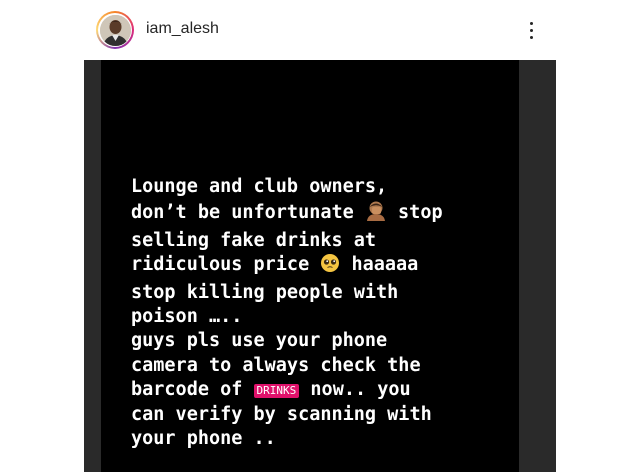 The height and width of the screenshot is (472, 640). Describe the element at coordinates (259, 186) in the screenshot. I see `story-line: Lounge and club owners,` at that location.